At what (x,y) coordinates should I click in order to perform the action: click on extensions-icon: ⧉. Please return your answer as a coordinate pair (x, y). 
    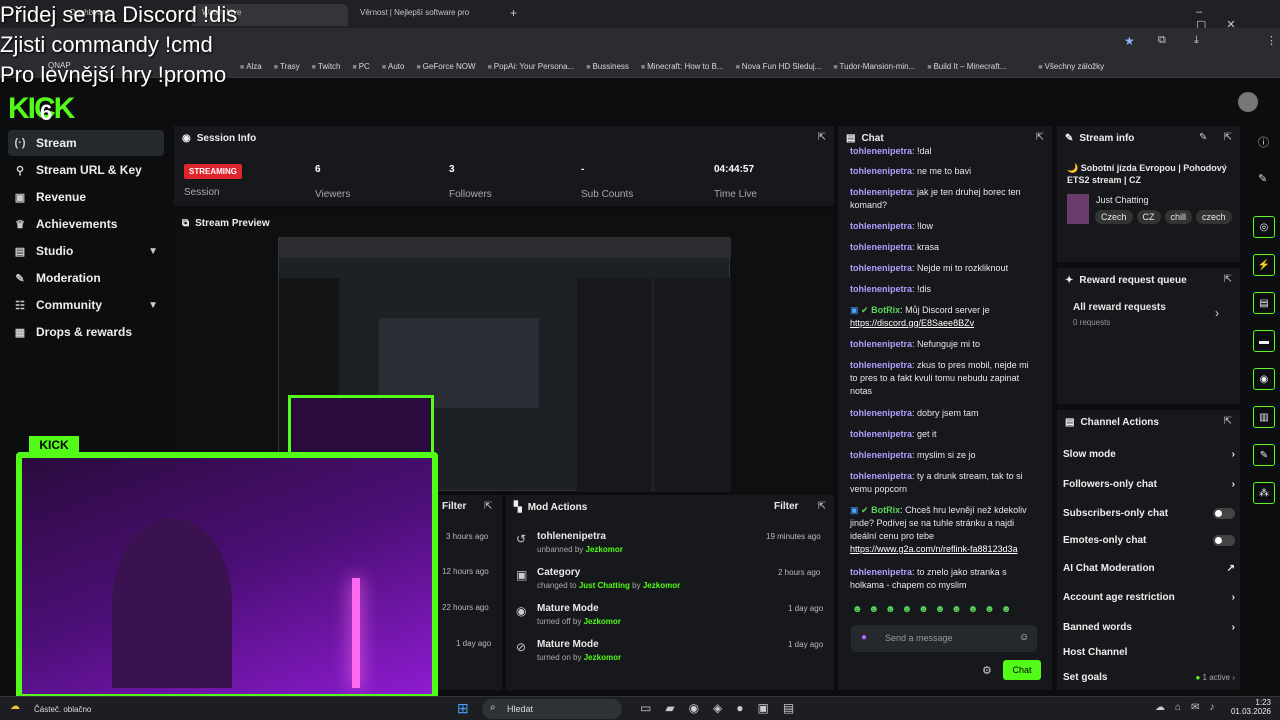
    Looking at the image, I should click on (1162, 40).